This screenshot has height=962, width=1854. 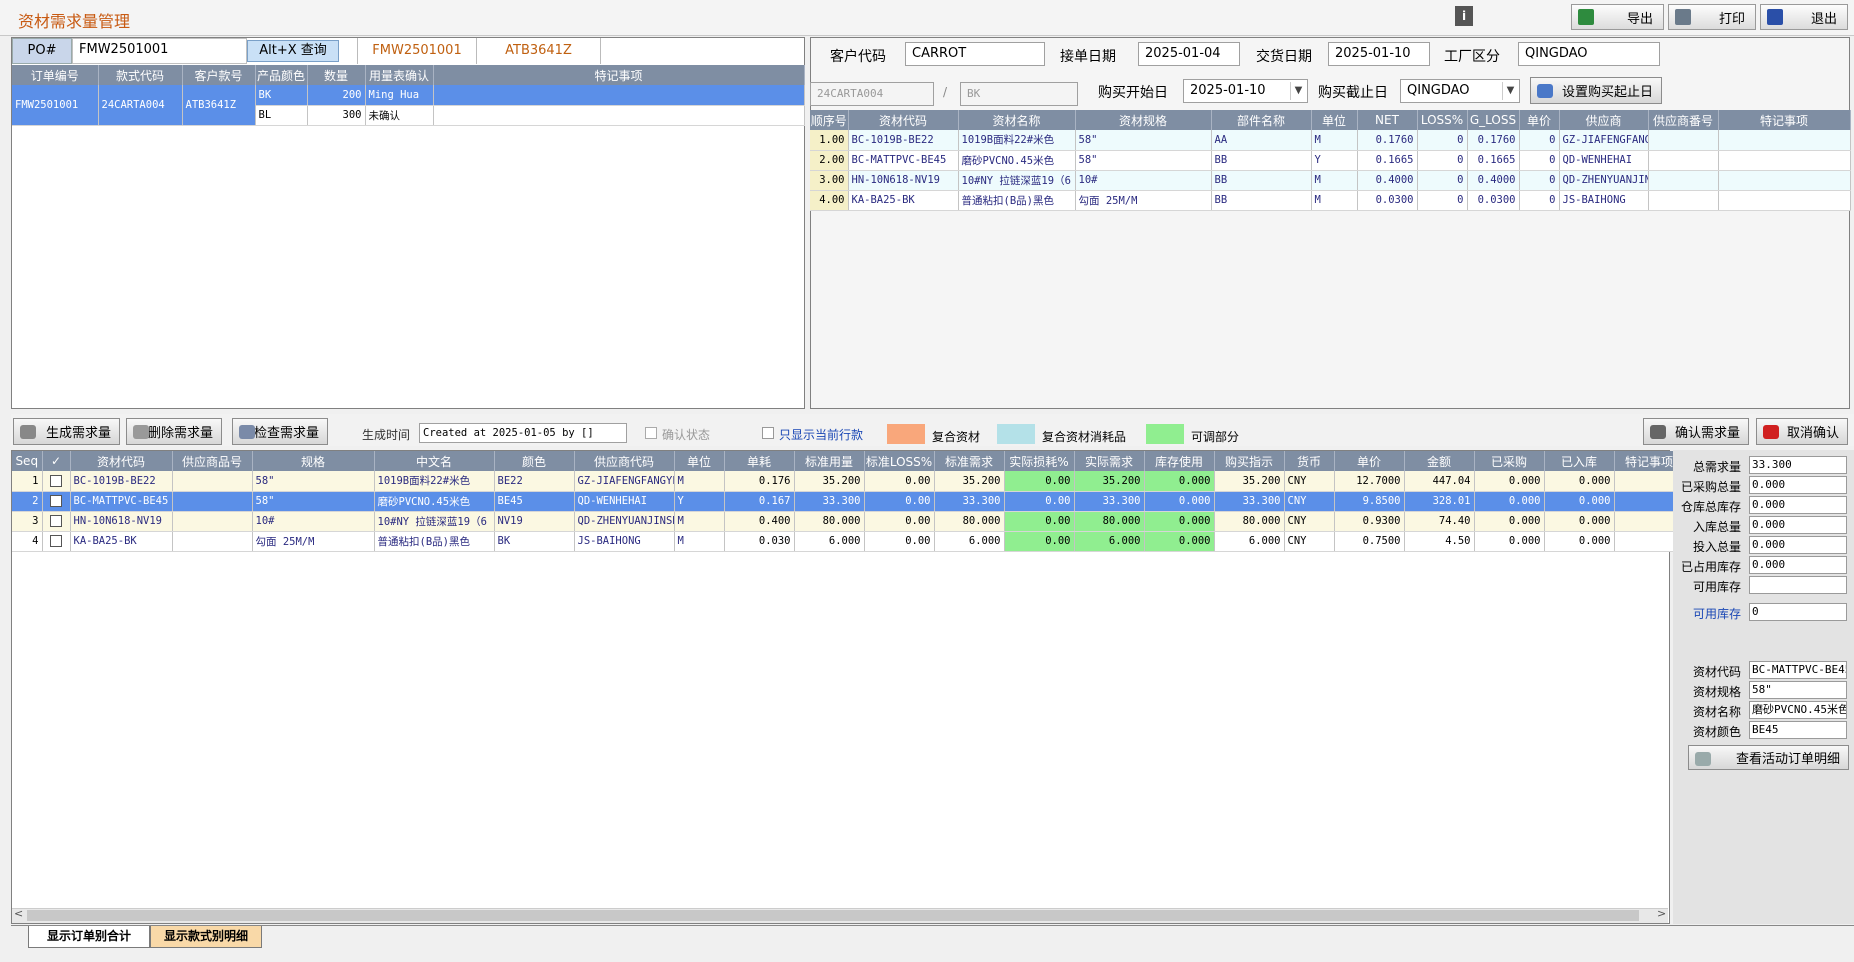 What do you see at coordinates (434, 541) in the screenshot?
I see `table-cell: 普通粘扣(B品)黑色` at bounding box center [434, 541].